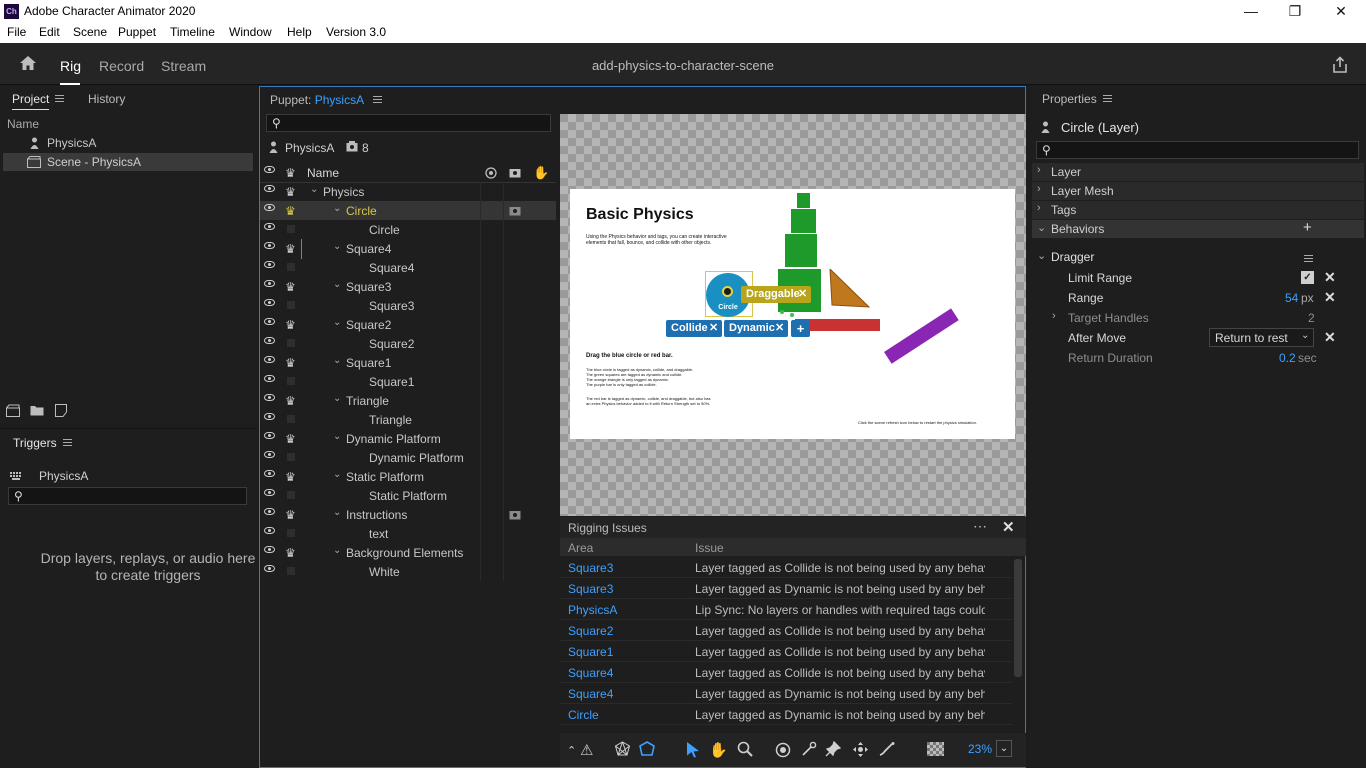 This screenshot has height=768, width=1366. I want to click on param-target-handles: › Target Handles 2, so click(1198, 318).